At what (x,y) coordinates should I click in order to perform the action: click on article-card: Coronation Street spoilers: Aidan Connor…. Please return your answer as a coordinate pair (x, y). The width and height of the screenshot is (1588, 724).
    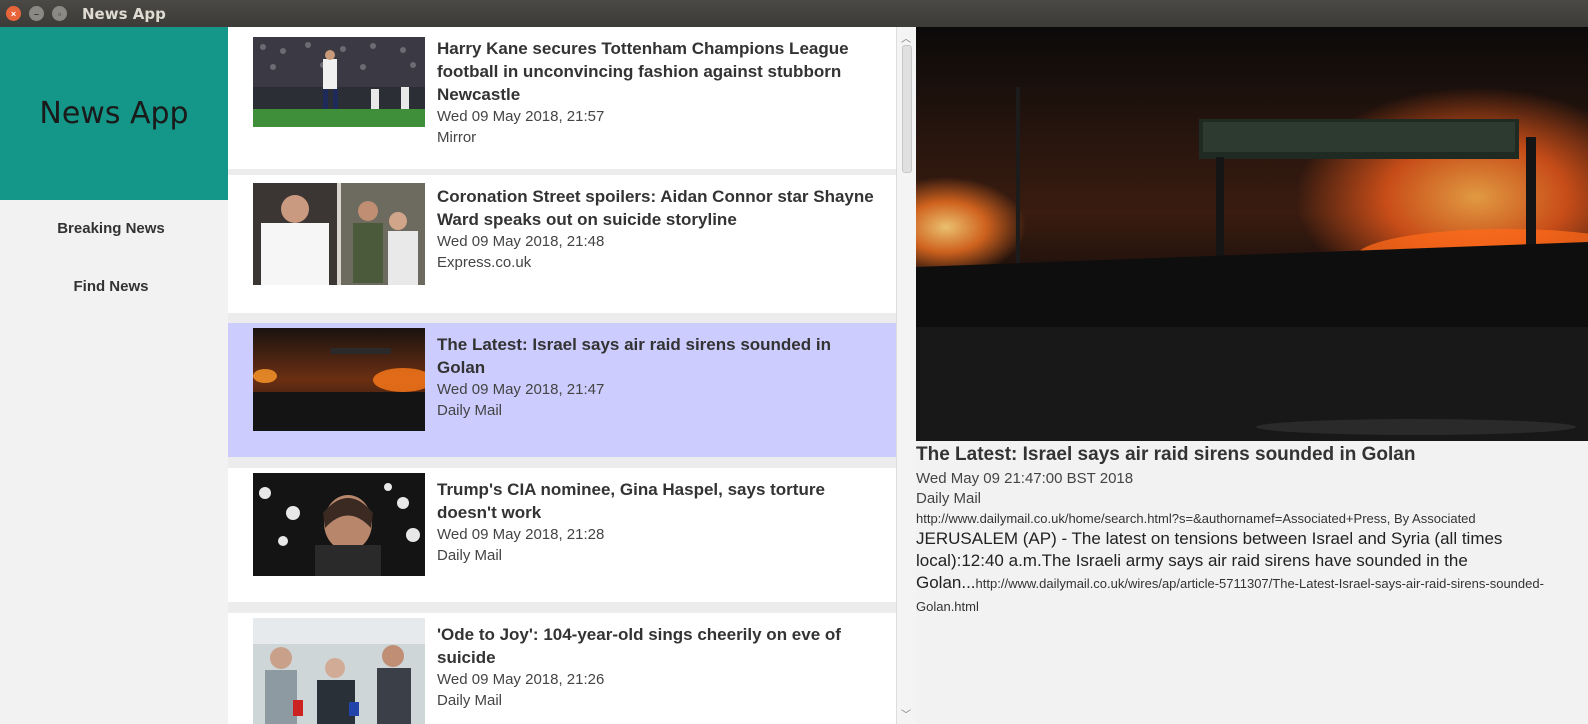
    Looking at the image, I should click on (562, 244).